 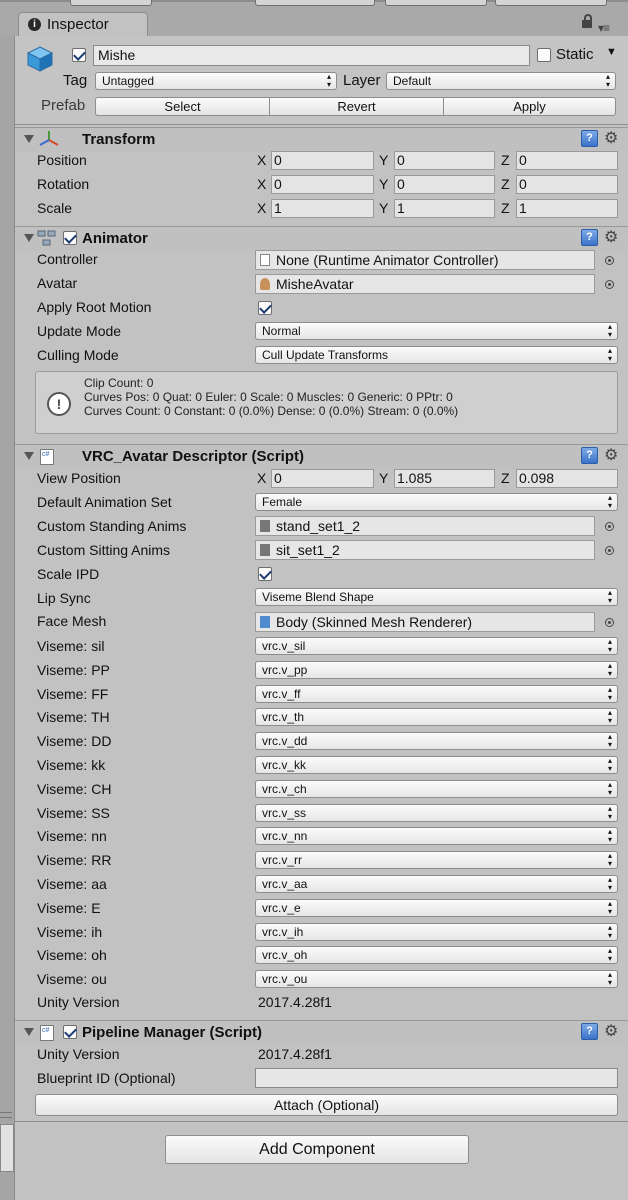 What do you see at coordinates (436, 355) in the screenshot?
I see `culling-mode-dropdown: Cull Update Transforms ▴ ▾` at bounding box center [436, 355].